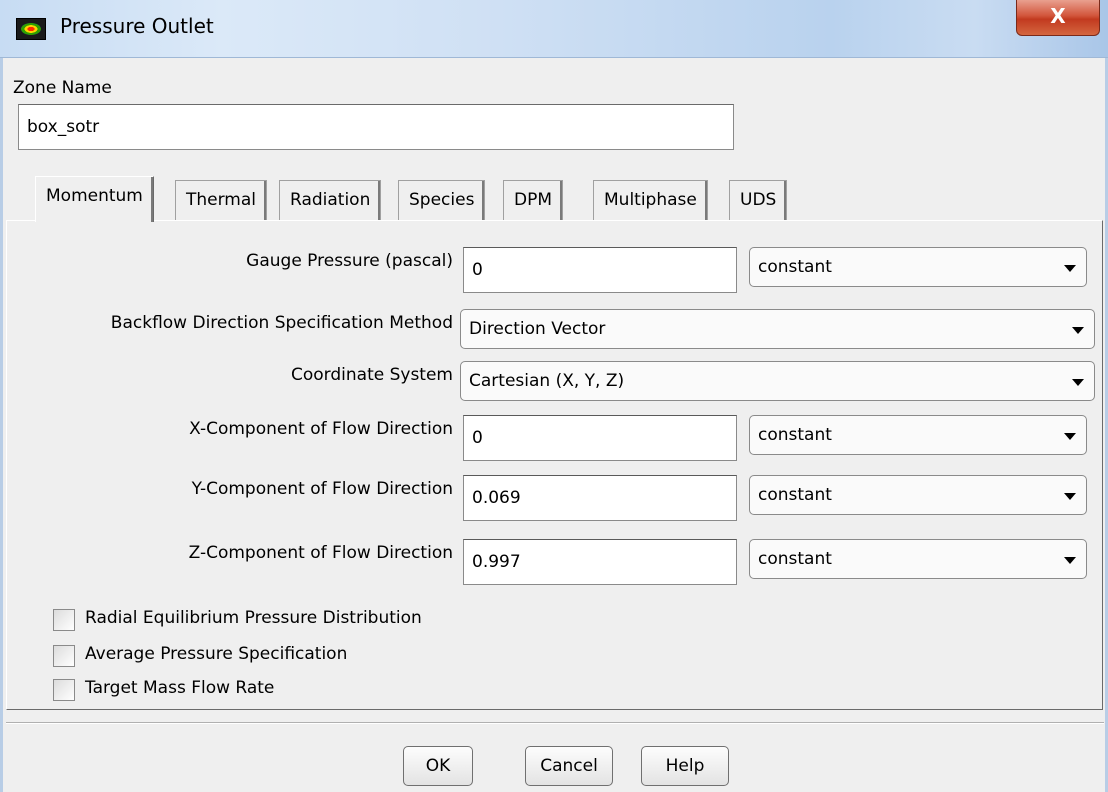 Image resolution: width=1108 pixels, height=792 pixels. I want to click on fluent-app-icon, so click(31, 29).